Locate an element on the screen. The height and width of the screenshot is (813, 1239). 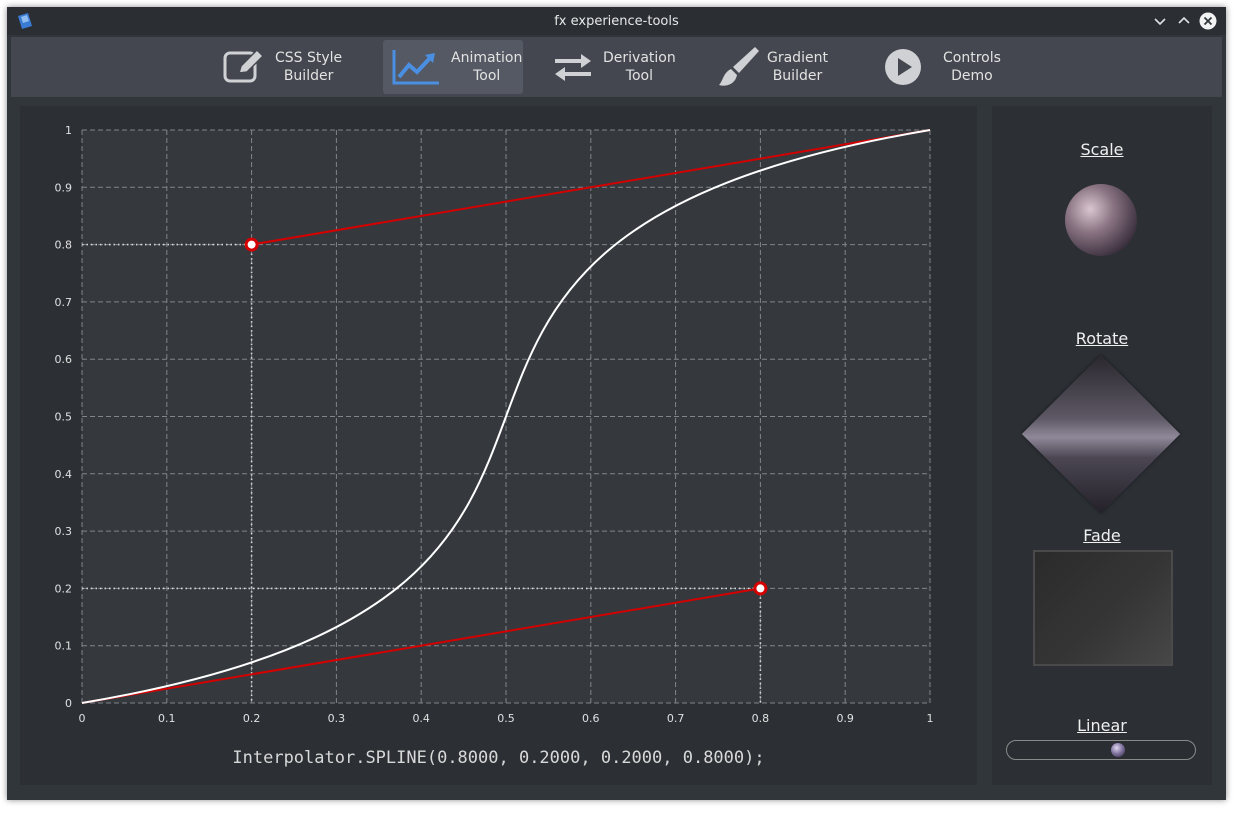
play-circle-icon is located at coordinates (903, 67).